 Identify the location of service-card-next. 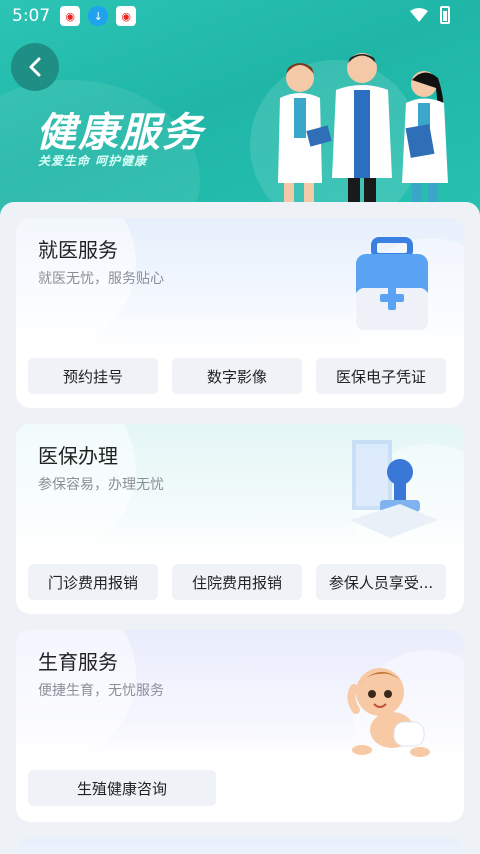
(240, 846).